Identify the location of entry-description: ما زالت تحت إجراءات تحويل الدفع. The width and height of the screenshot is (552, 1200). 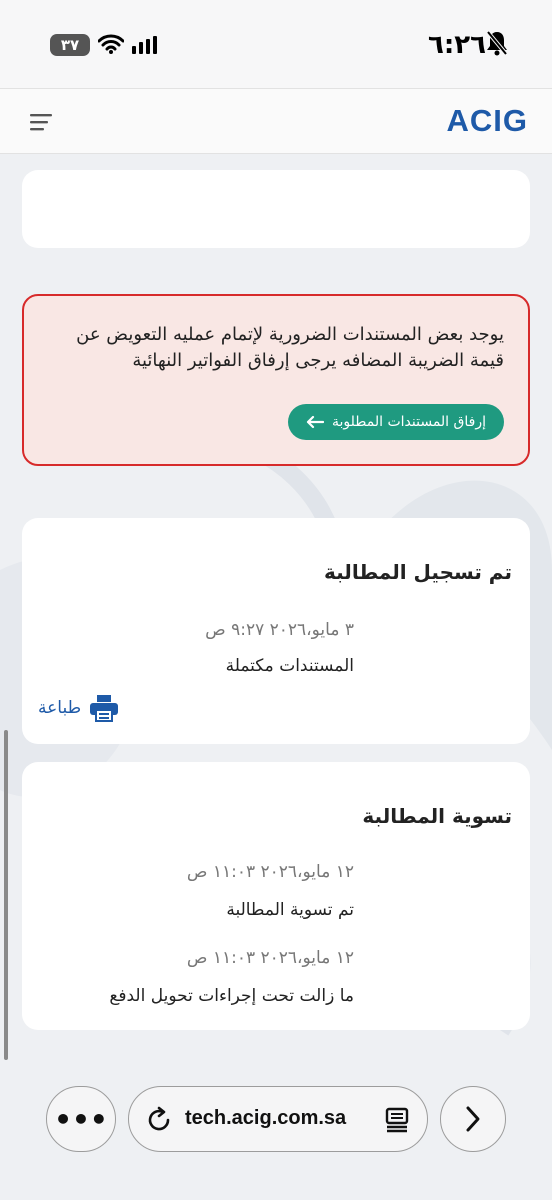
(231, 996).